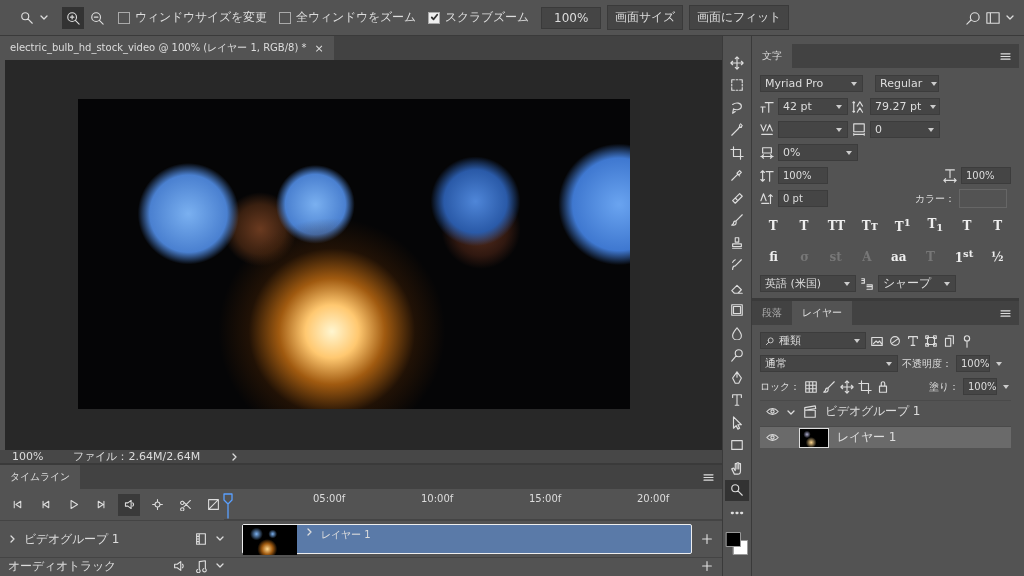  What do you see at coordinates (571, 17) in the screenshot?
I see `zoom-value-field: 100%` at bounding box center [571, 17].